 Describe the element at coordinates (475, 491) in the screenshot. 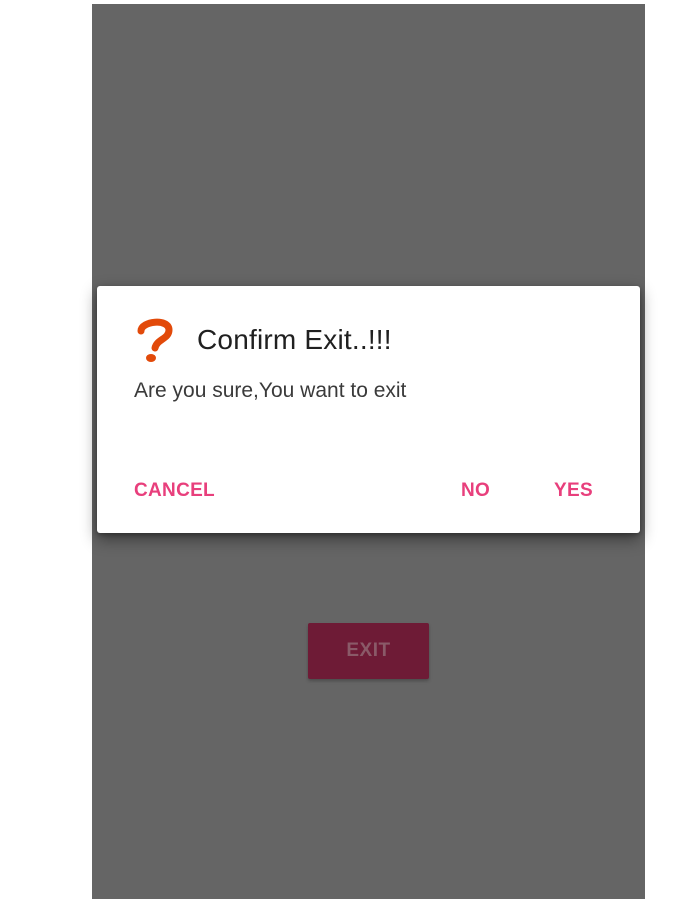

I see `no-button: NO` at that location.